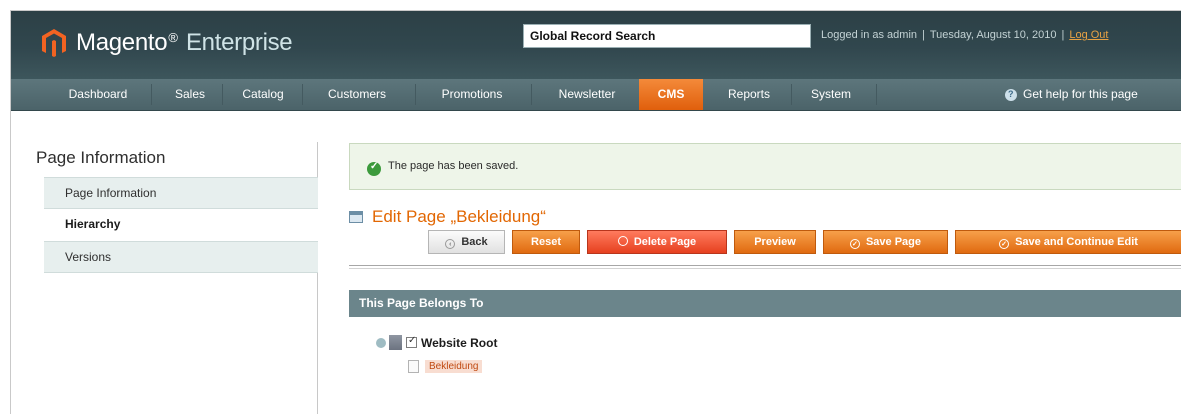 The width and height of the screenshot is (1181, 414). What do you see at coordinates (357, 94) in the screenshot?
I see `nav-customers: Customers` at bounding box center [357, 94].